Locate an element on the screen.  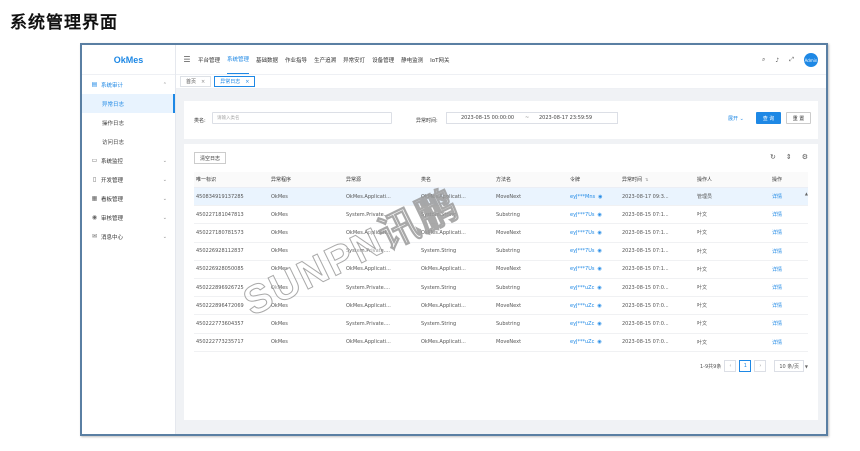
table-cell: eyJ***uZc ◉ is located at coordinates (594, 306).